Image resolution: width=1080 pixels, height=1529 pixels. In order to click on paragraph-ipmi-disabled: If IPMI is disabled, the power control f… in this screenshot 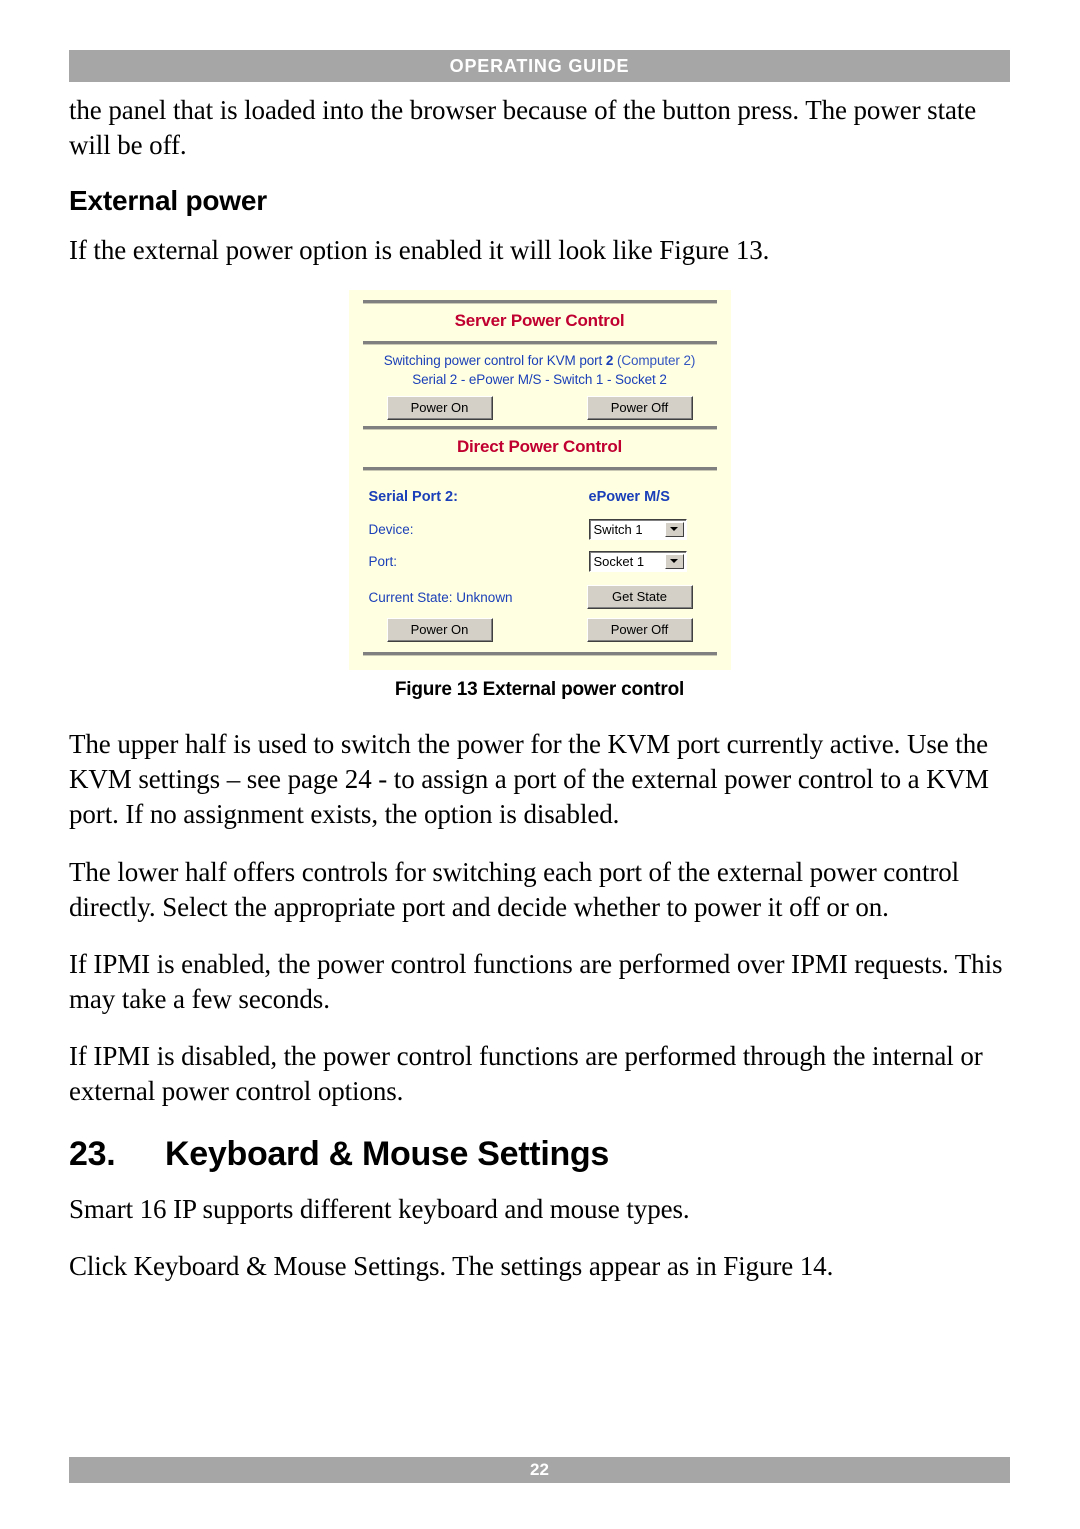, I will do `click(526, 1073)`.